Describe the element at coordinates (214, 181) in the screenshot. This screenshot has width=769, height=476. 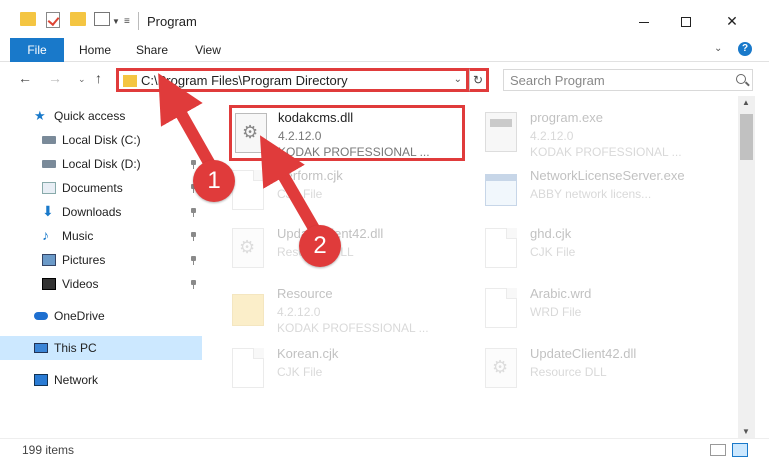
I see `step-badge-1: 1` at that location.